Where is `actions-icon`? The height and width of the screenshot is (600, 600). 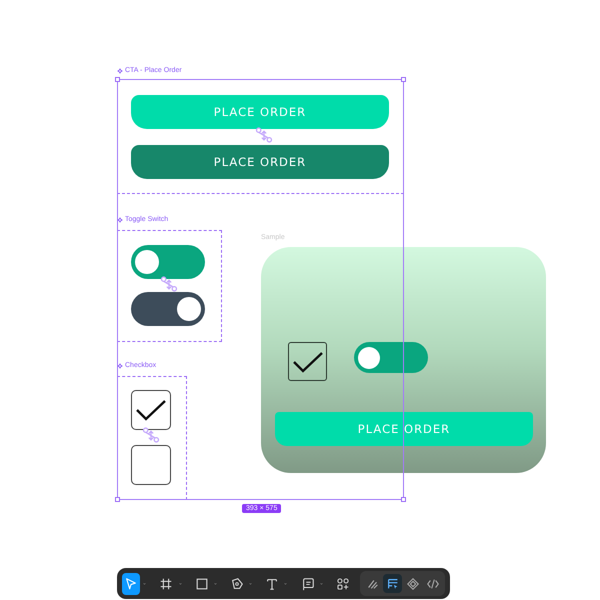 actions-icon is located at coordinates (343, 583).